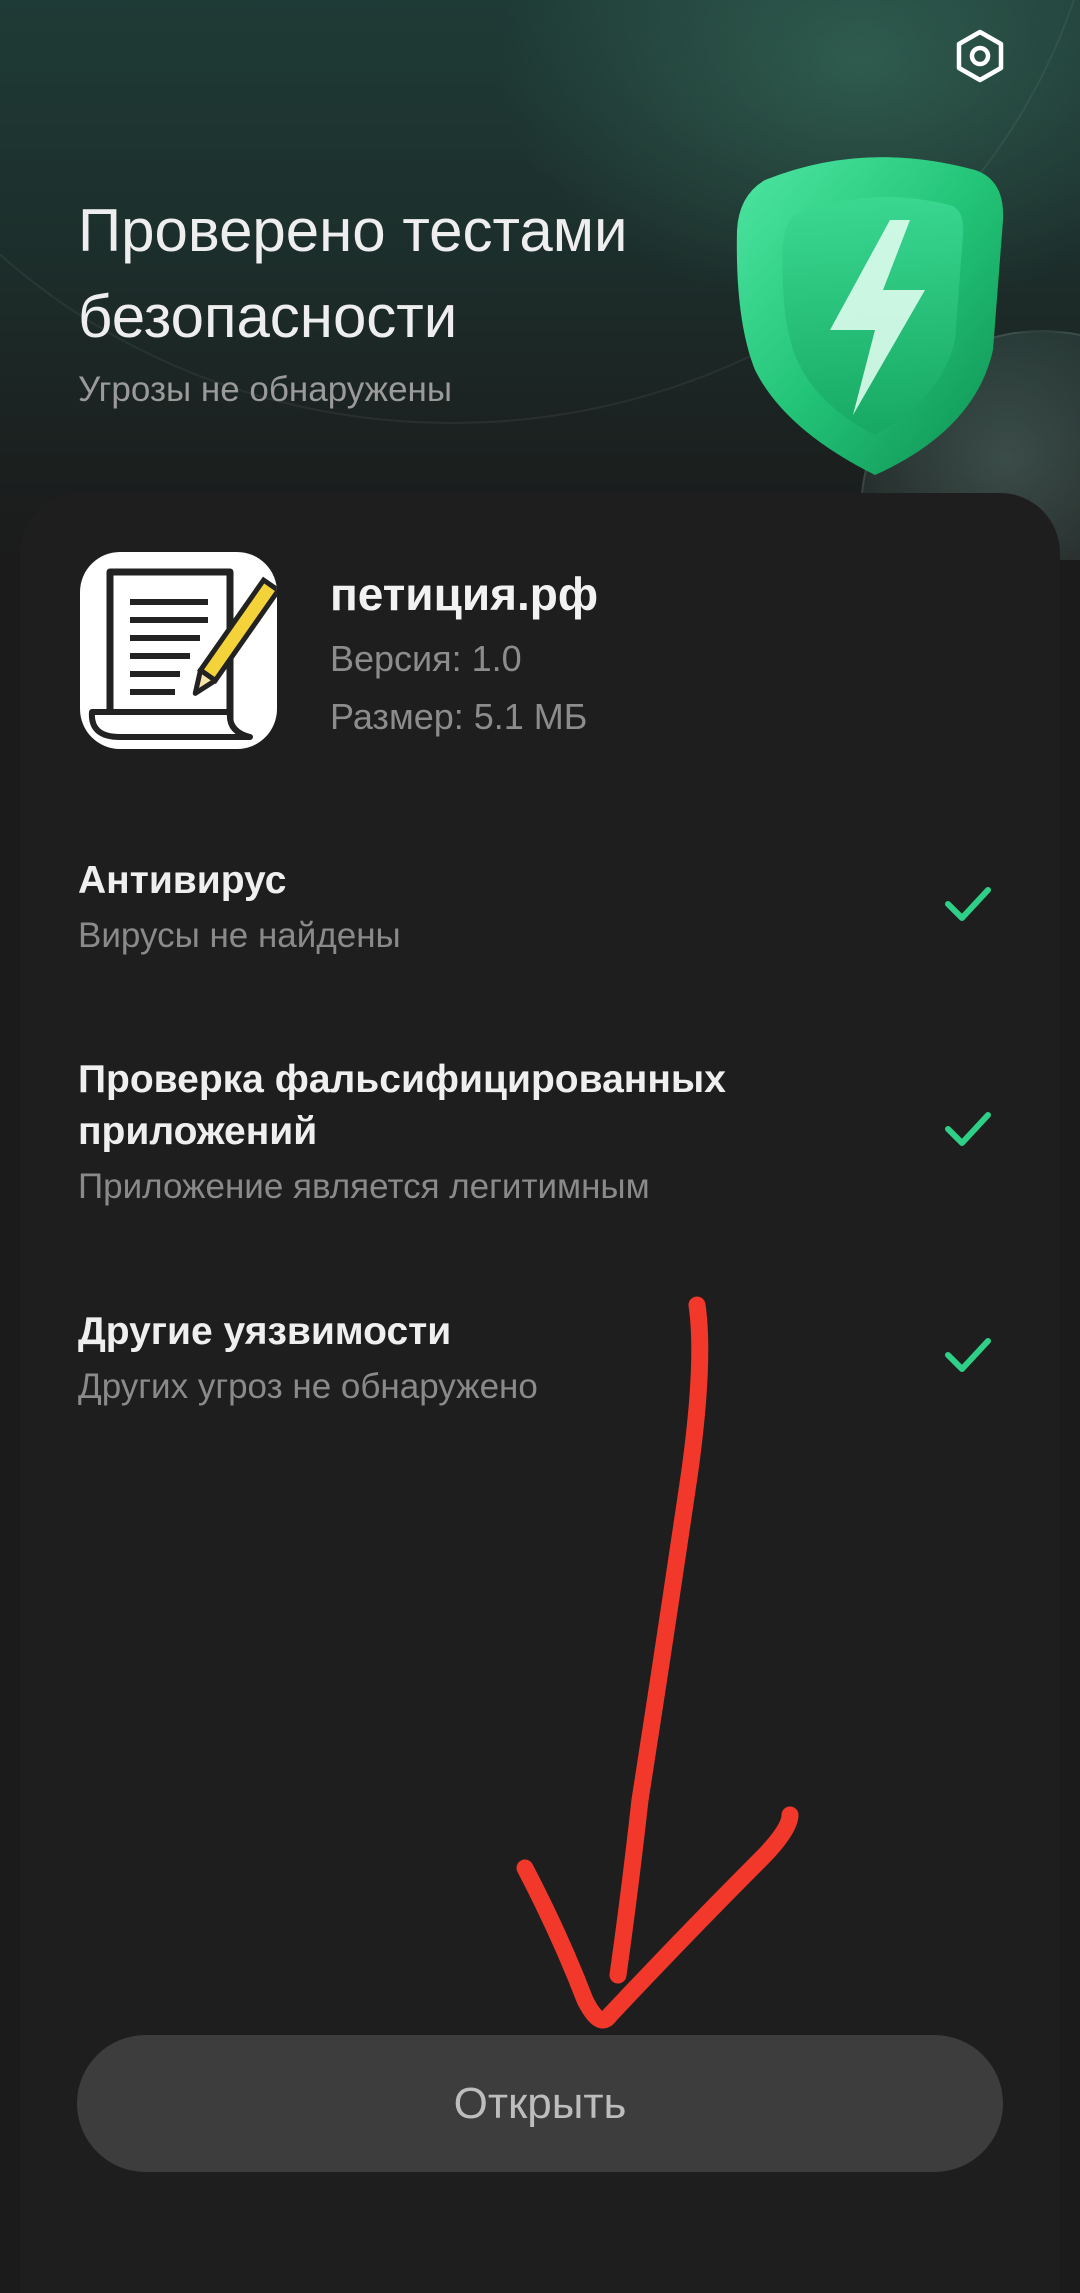 The height and width of the screenshot is (2293, 1080). What do you see at coordinates (364, 1186) in the screenshot?
I see `check-subtitle: Приложение является легитимным` at bounding box center [364, 1186].